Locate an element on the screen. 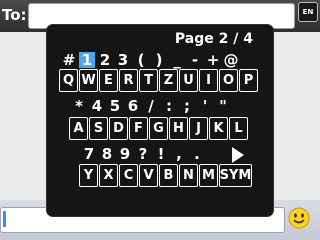  letter-key: G is located at coordinates (158, 128).